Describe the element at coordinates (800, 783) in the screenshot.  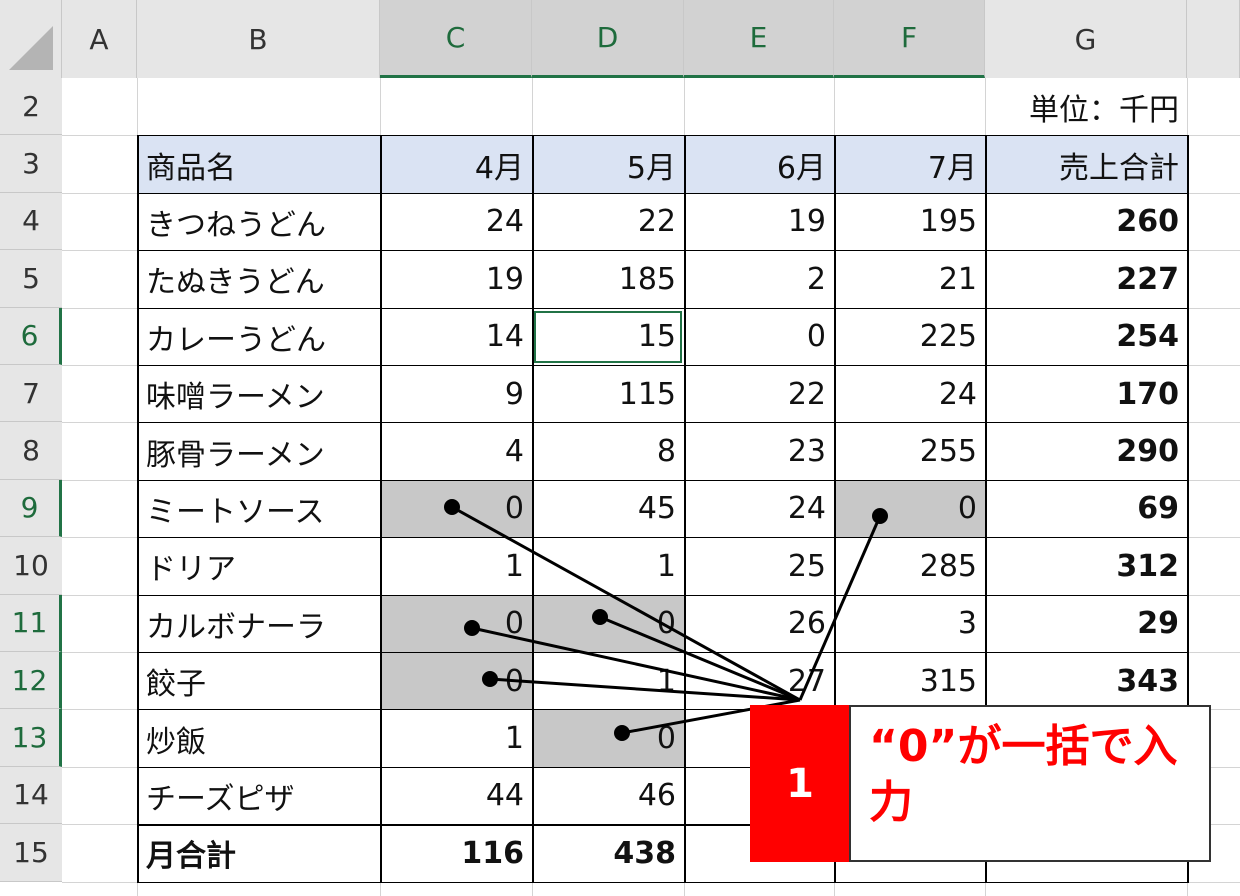
I see `callout-number-badge: 1` at that location.